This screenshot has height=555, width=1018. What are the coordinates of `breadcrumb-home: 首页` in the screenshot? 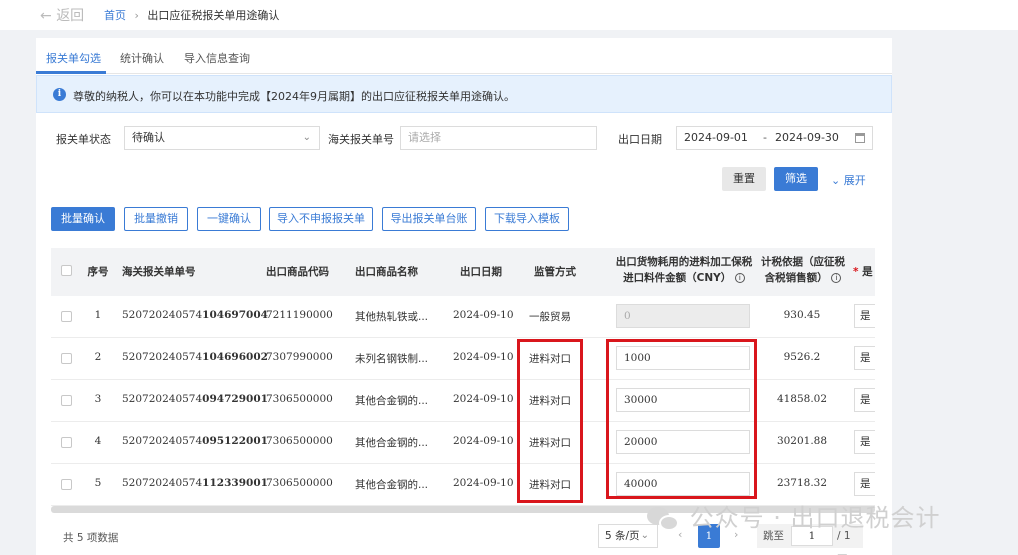 It's located at (115, 15).